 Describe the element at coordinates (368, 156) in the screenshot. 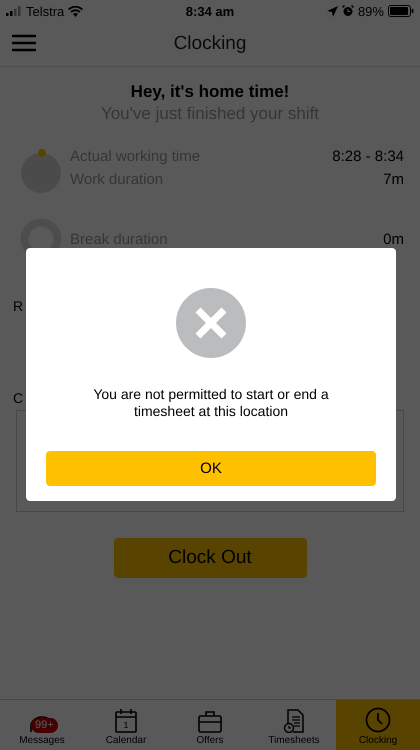

I see `row-value: 8:28 - 8:34` at that location.